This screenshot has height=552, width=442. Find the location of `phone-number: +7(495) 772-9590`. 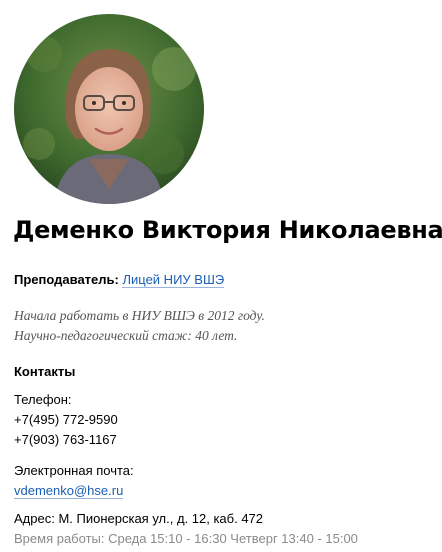

phone-number: +7(495) 772-9590 is located at coordinates (66, 419).